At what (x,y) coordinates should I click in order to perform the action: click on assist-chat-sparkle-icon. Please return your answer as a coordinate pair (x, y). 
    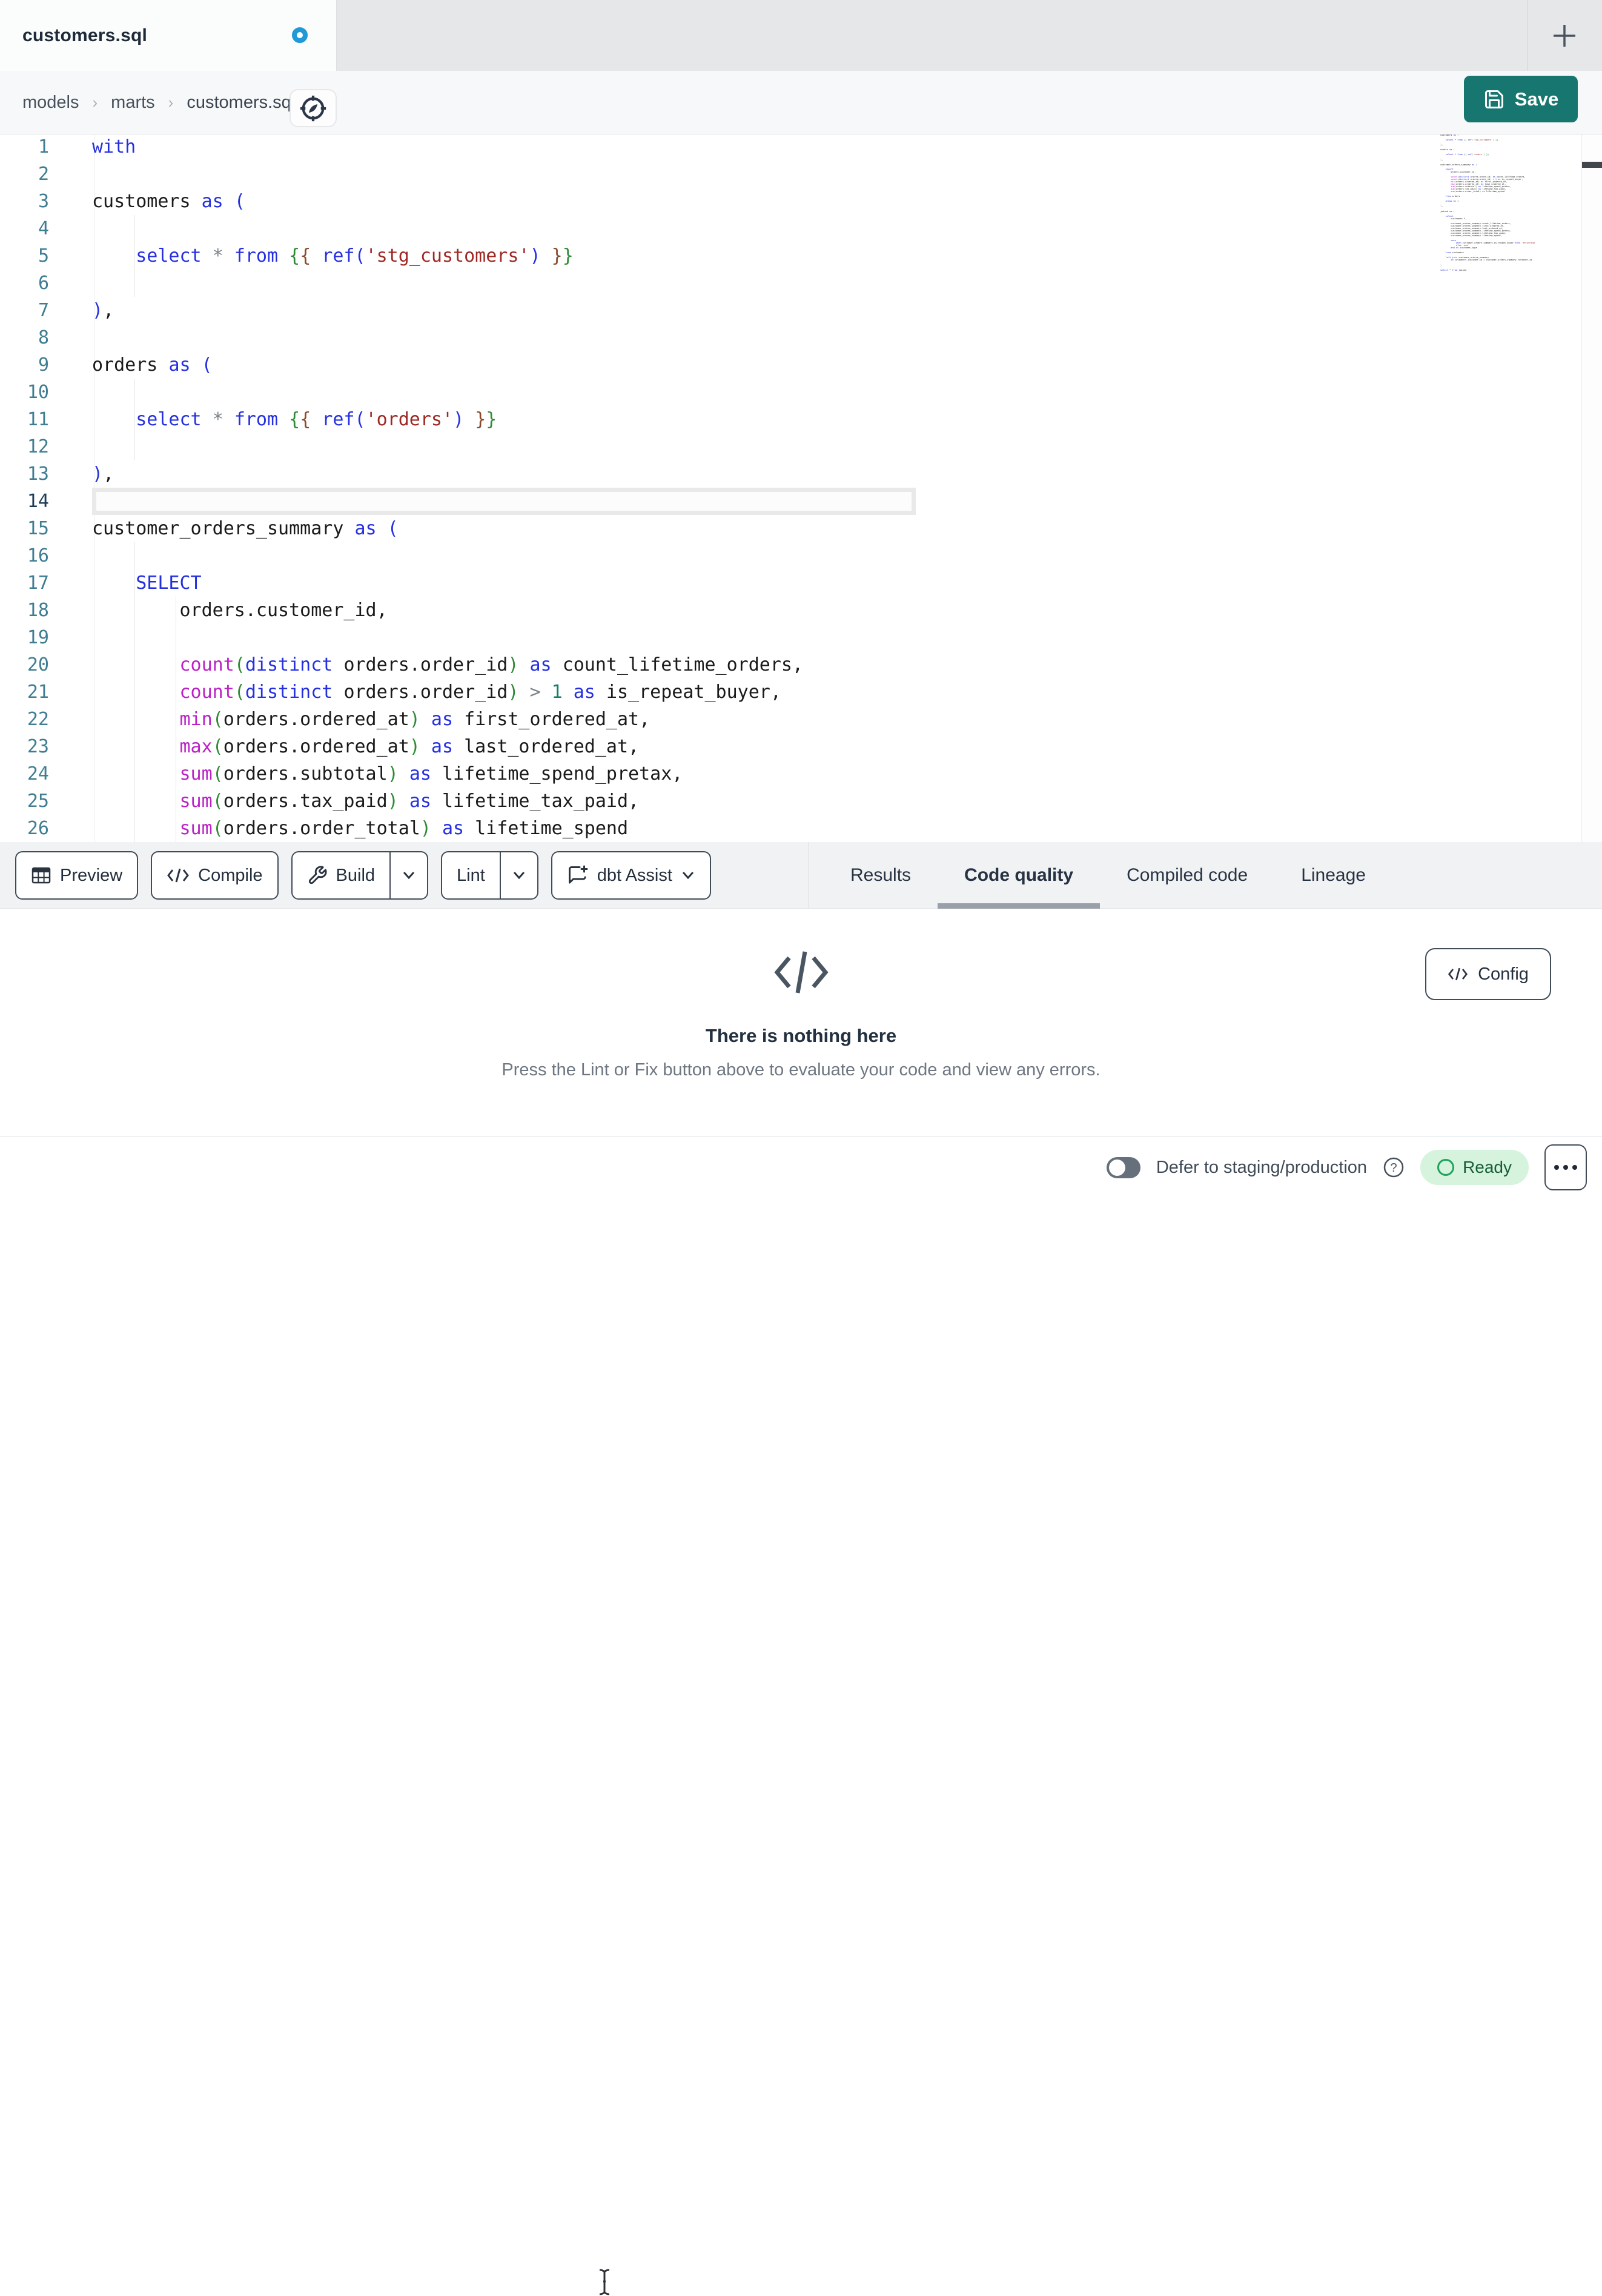
    Looking at the image, I should click on (578, 875).